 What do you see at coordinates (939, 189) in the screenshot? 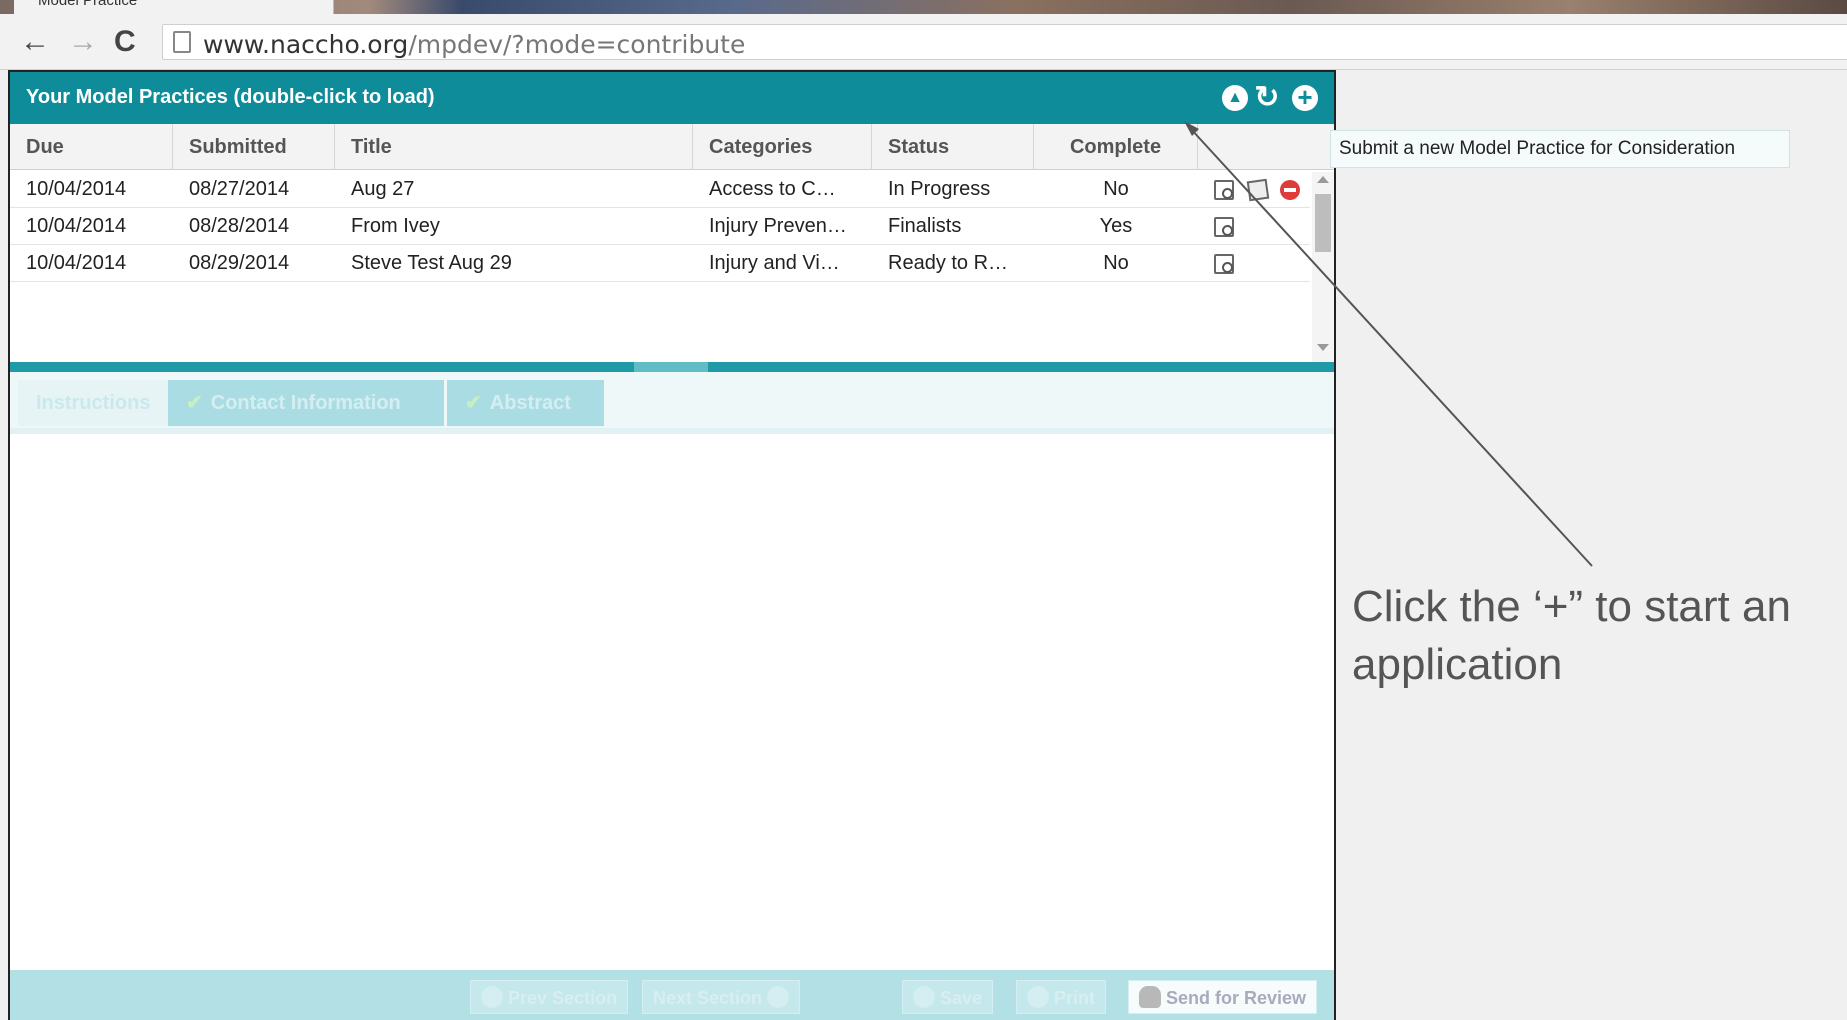
I see `cell-status: In Progress` at bounding box center [939, 189].